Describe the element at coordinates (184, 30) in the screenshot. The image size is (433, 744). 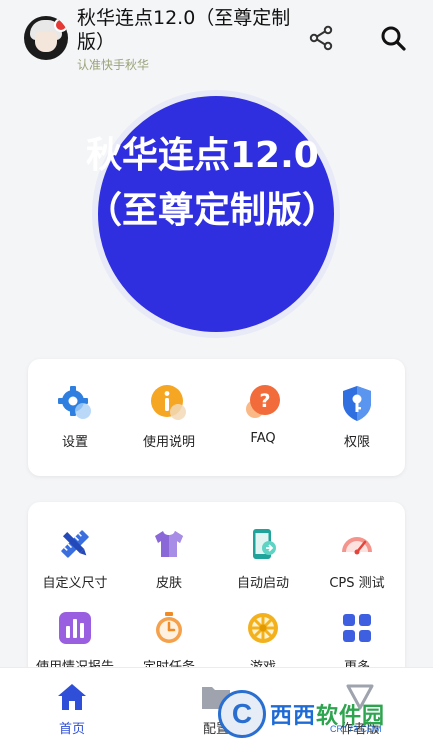
I see `page-title: 秋华连点12.0（至尊定制版）` at that location.